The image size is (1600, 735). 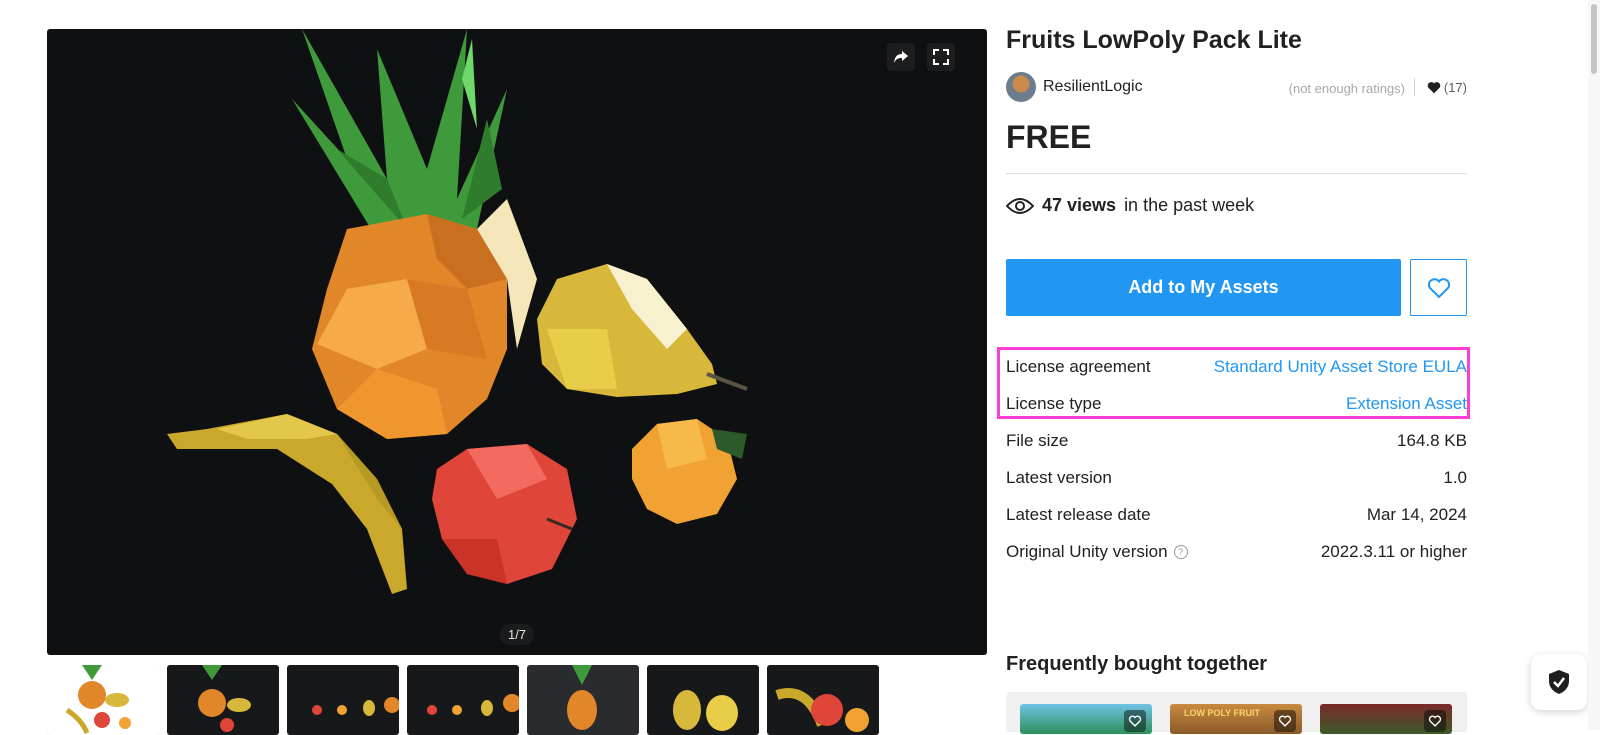 I want to click on publisher-row: ResilientLogic (not enough ratings) (17), so click(x=1236, y=87).